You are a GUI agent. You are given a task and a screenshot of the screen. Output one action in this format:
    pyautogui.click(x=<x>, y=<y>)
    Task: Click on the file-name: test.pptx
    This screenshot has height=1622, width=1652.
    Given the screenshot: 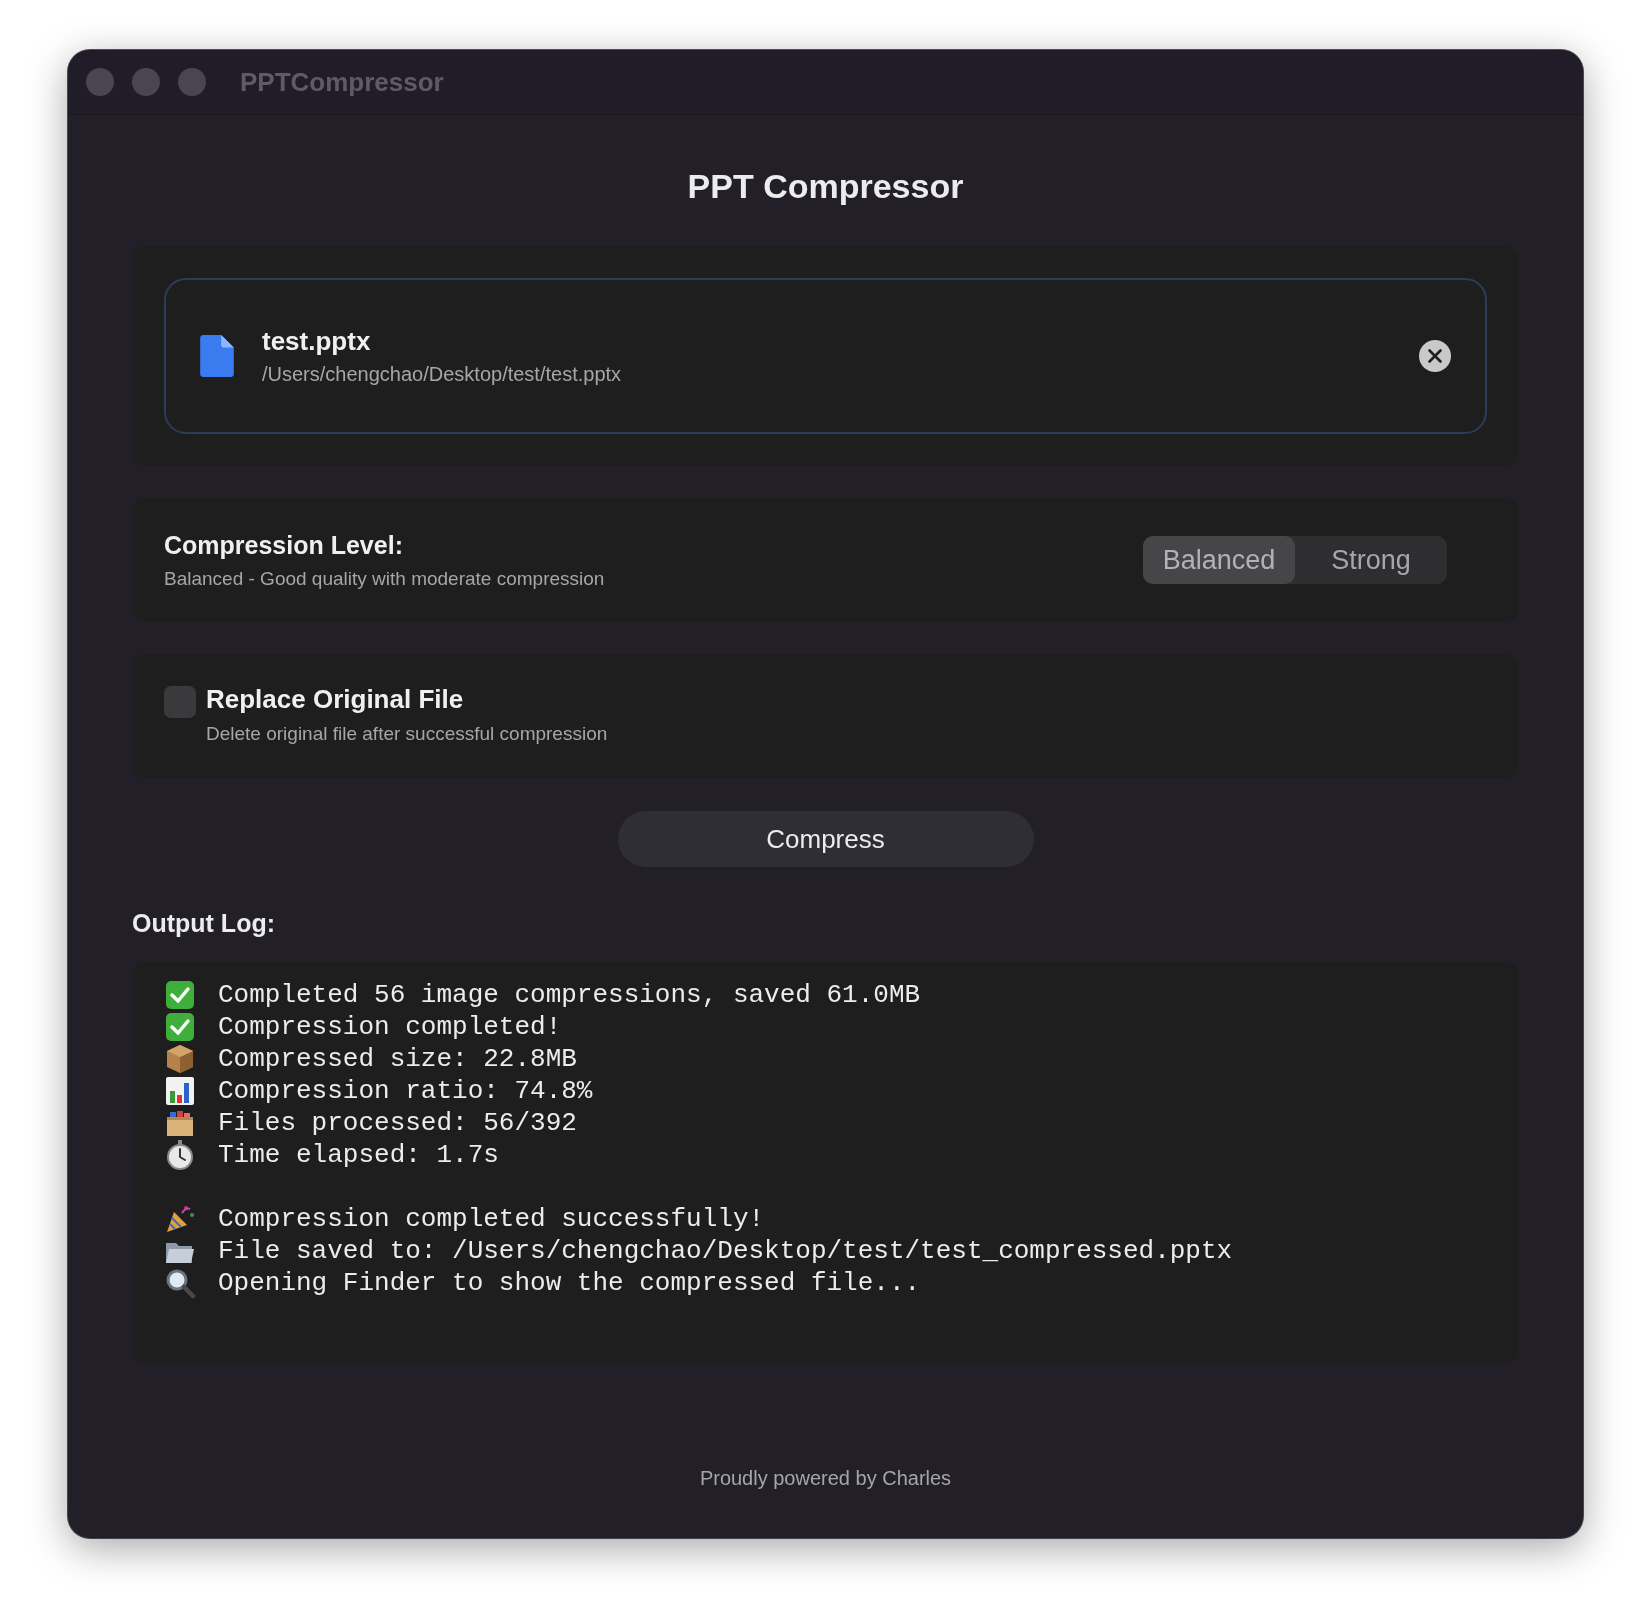 What is the action you would take?
    pyautogui.click(x=316, y=341)
    